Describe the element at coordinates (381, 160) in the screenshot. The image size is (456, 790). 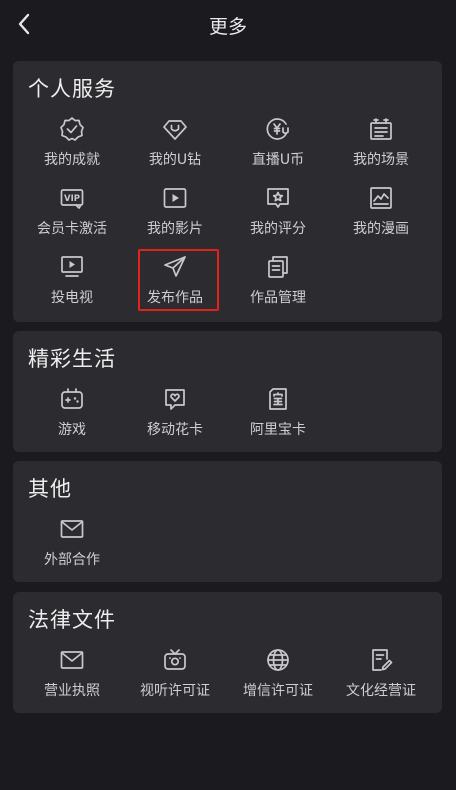
I see `item-label: 我的场景` at that location.